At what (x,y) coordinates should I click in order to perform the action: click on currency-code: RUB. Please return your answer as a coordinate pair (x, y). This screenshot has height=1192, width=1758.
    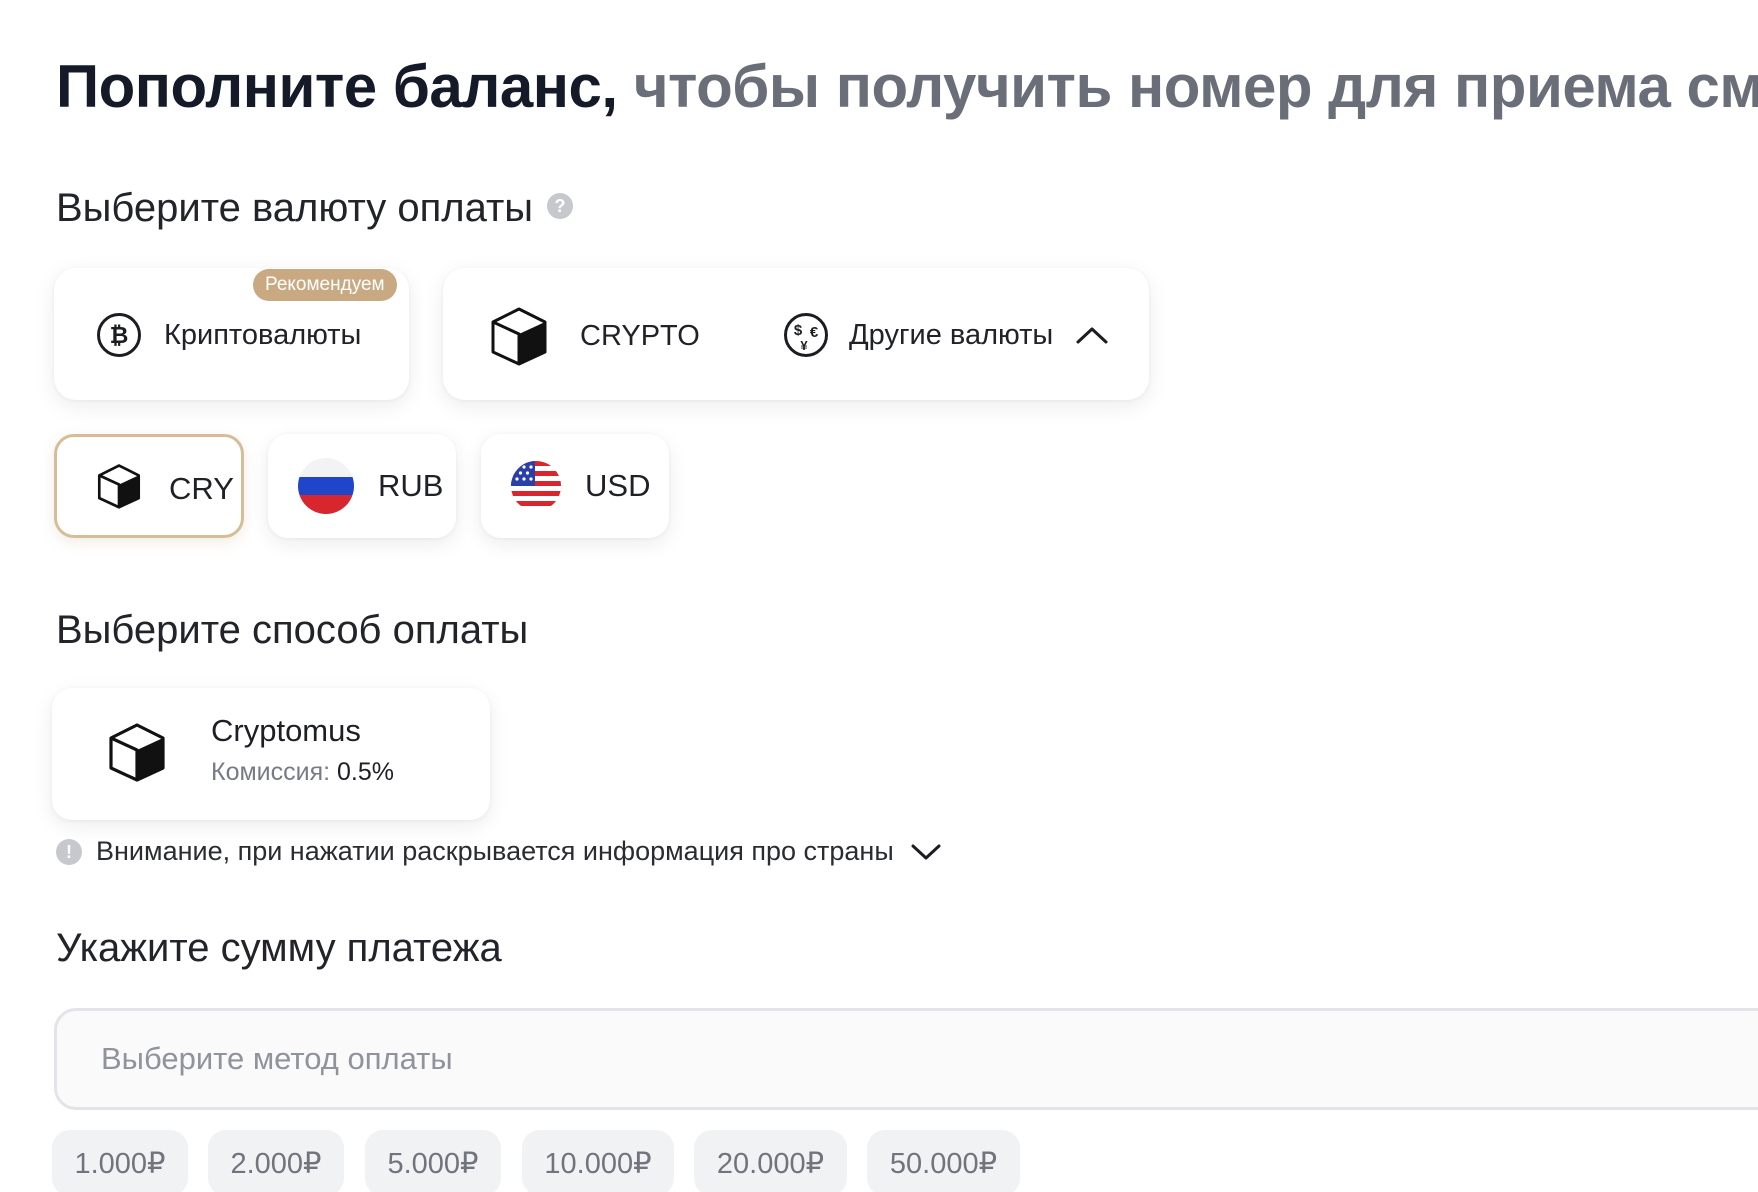
    Looking at the image, I should click on (411, 485).